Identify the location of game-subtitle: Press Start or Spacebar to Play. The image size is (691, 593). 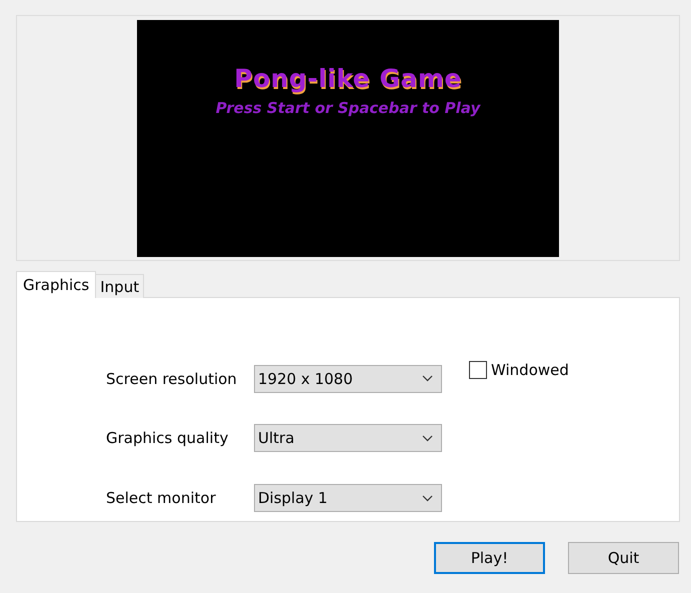
(348, 107).